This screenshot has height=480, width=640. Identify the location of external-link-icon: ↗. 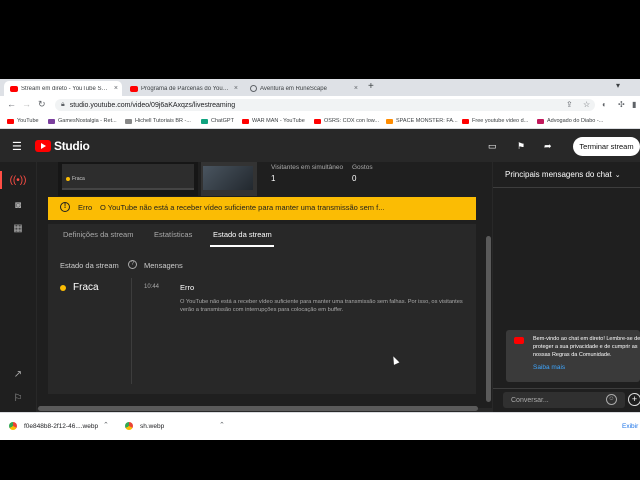
(18, 374).